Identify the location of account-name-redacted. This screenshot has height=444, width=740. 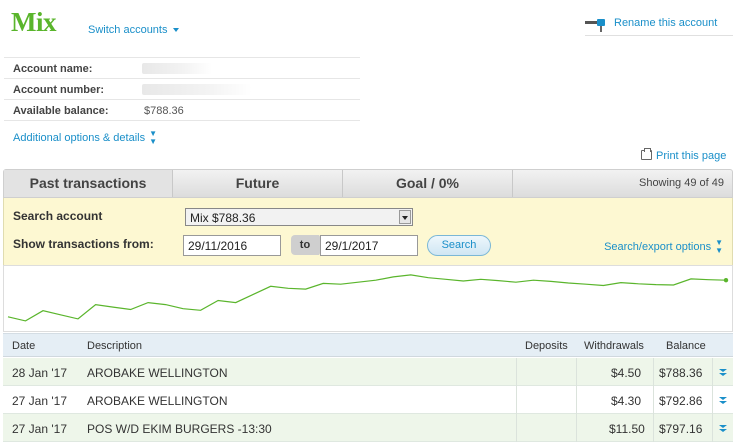
(177, 68).